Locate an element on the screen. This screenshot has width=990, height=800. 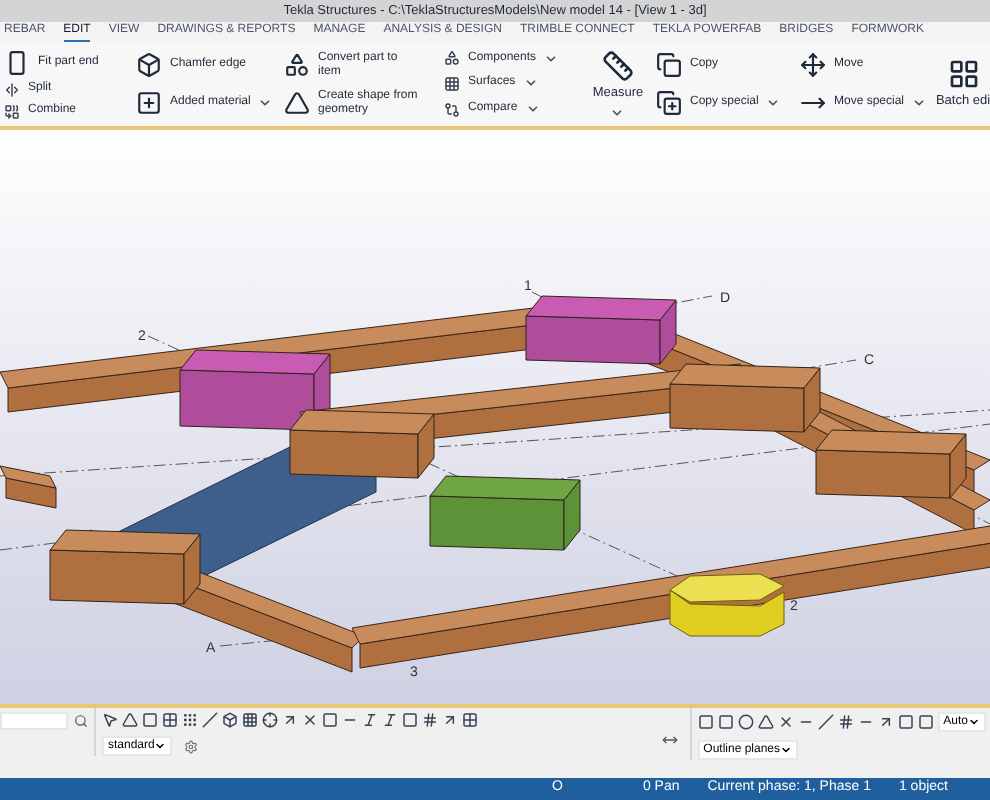
copy-icon is located at coordinates (669, 65).